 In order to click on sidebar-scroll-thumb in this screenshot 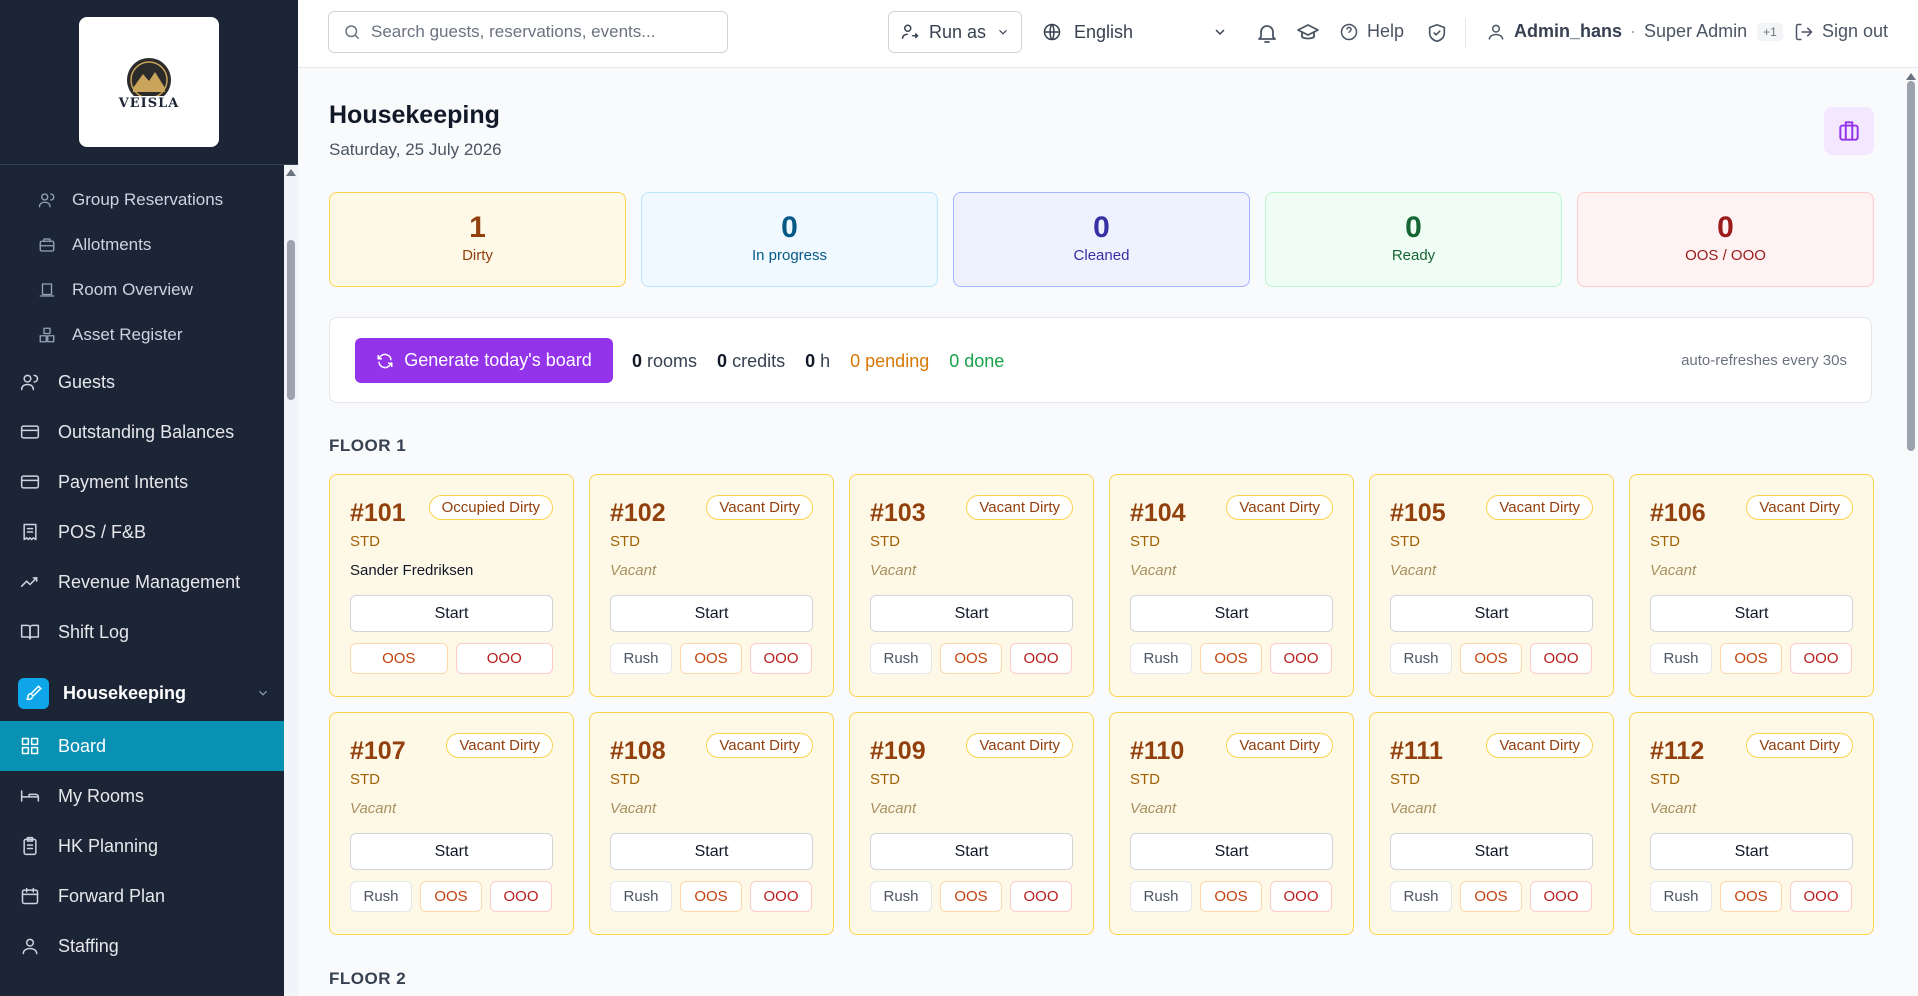, I will do `click(291, 320)`.